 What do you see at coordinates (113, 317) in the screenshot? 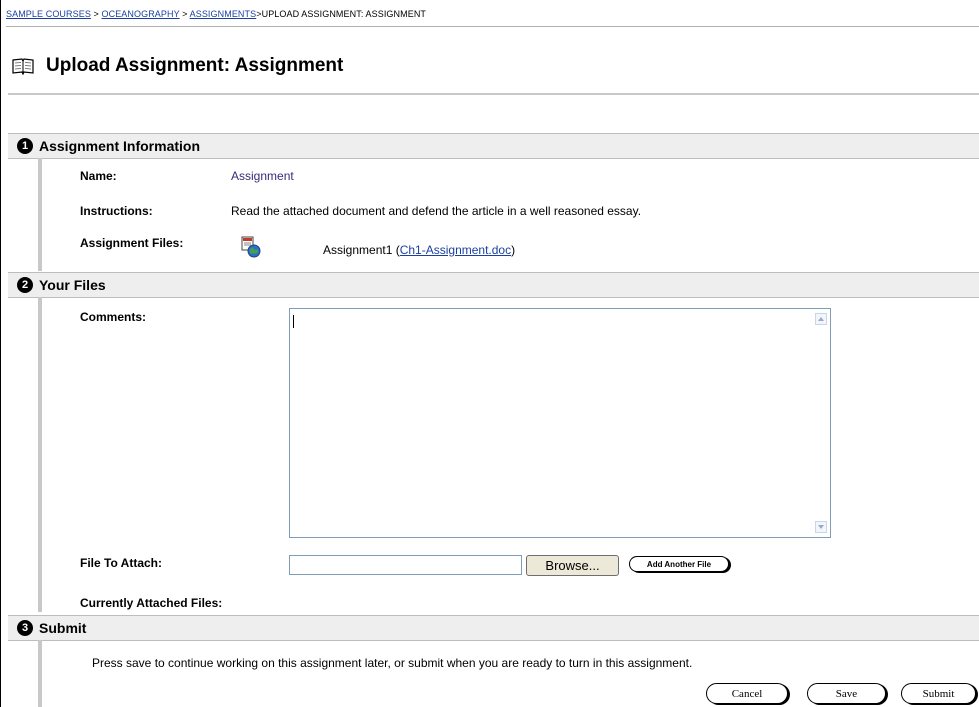
I see `comments-label: Comments:` at bounding box center [113, 317].